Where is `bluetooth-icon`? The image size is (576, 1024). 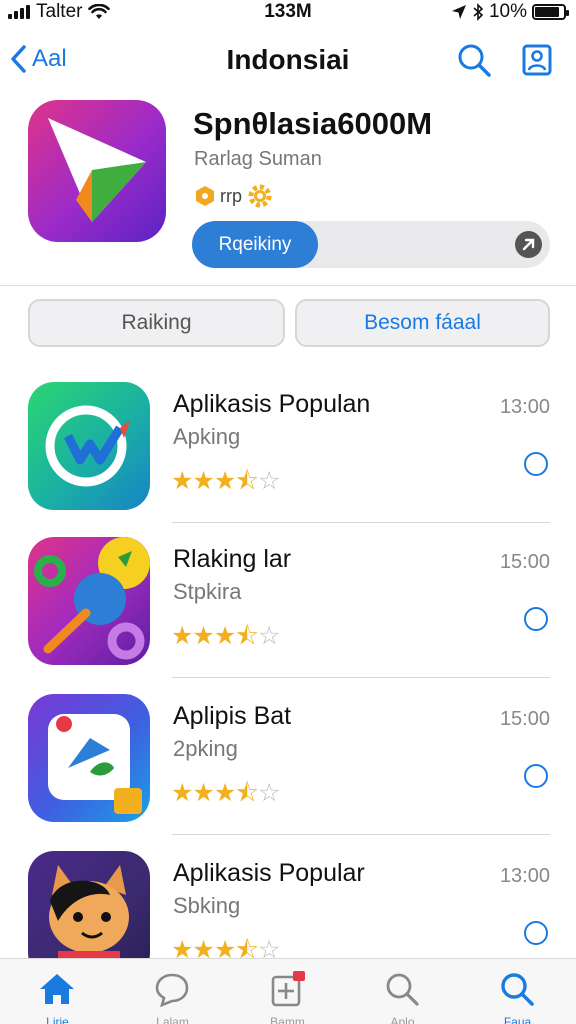 bluetooth-icon is located at coordinates (478, 12).